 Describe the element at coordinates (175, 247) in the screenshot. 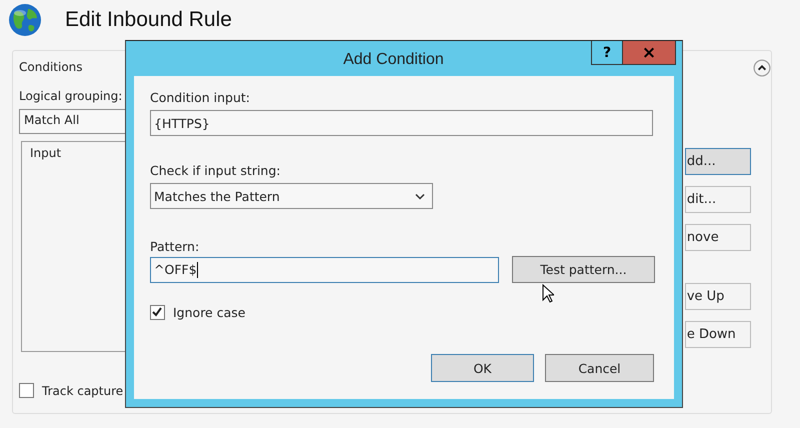

I see `field-label: Pattern:` at that location.